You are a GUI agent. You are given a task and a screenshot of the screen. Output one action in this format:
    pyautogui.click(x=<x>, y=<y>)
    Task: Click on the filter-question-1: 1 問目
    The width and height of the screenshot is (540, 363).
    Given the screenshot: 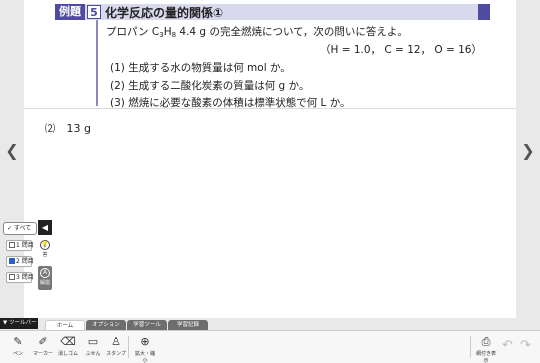 What is the action you would take?
    pyautogui.click(x=20, y=245)
    